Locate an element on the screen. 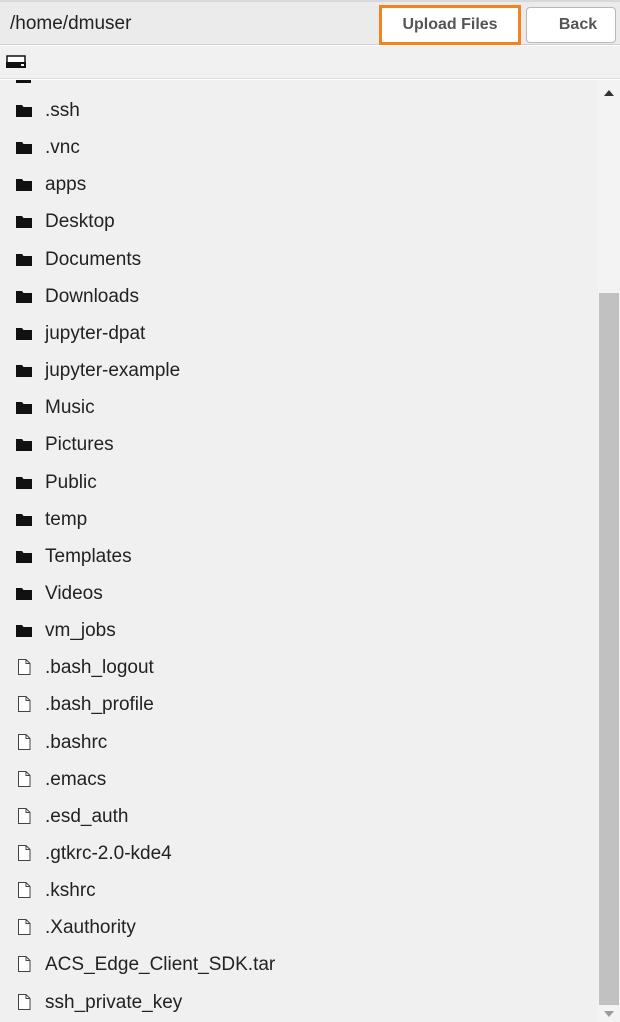  item-name: ssh_private_key is located at coordinates (114, 1002).